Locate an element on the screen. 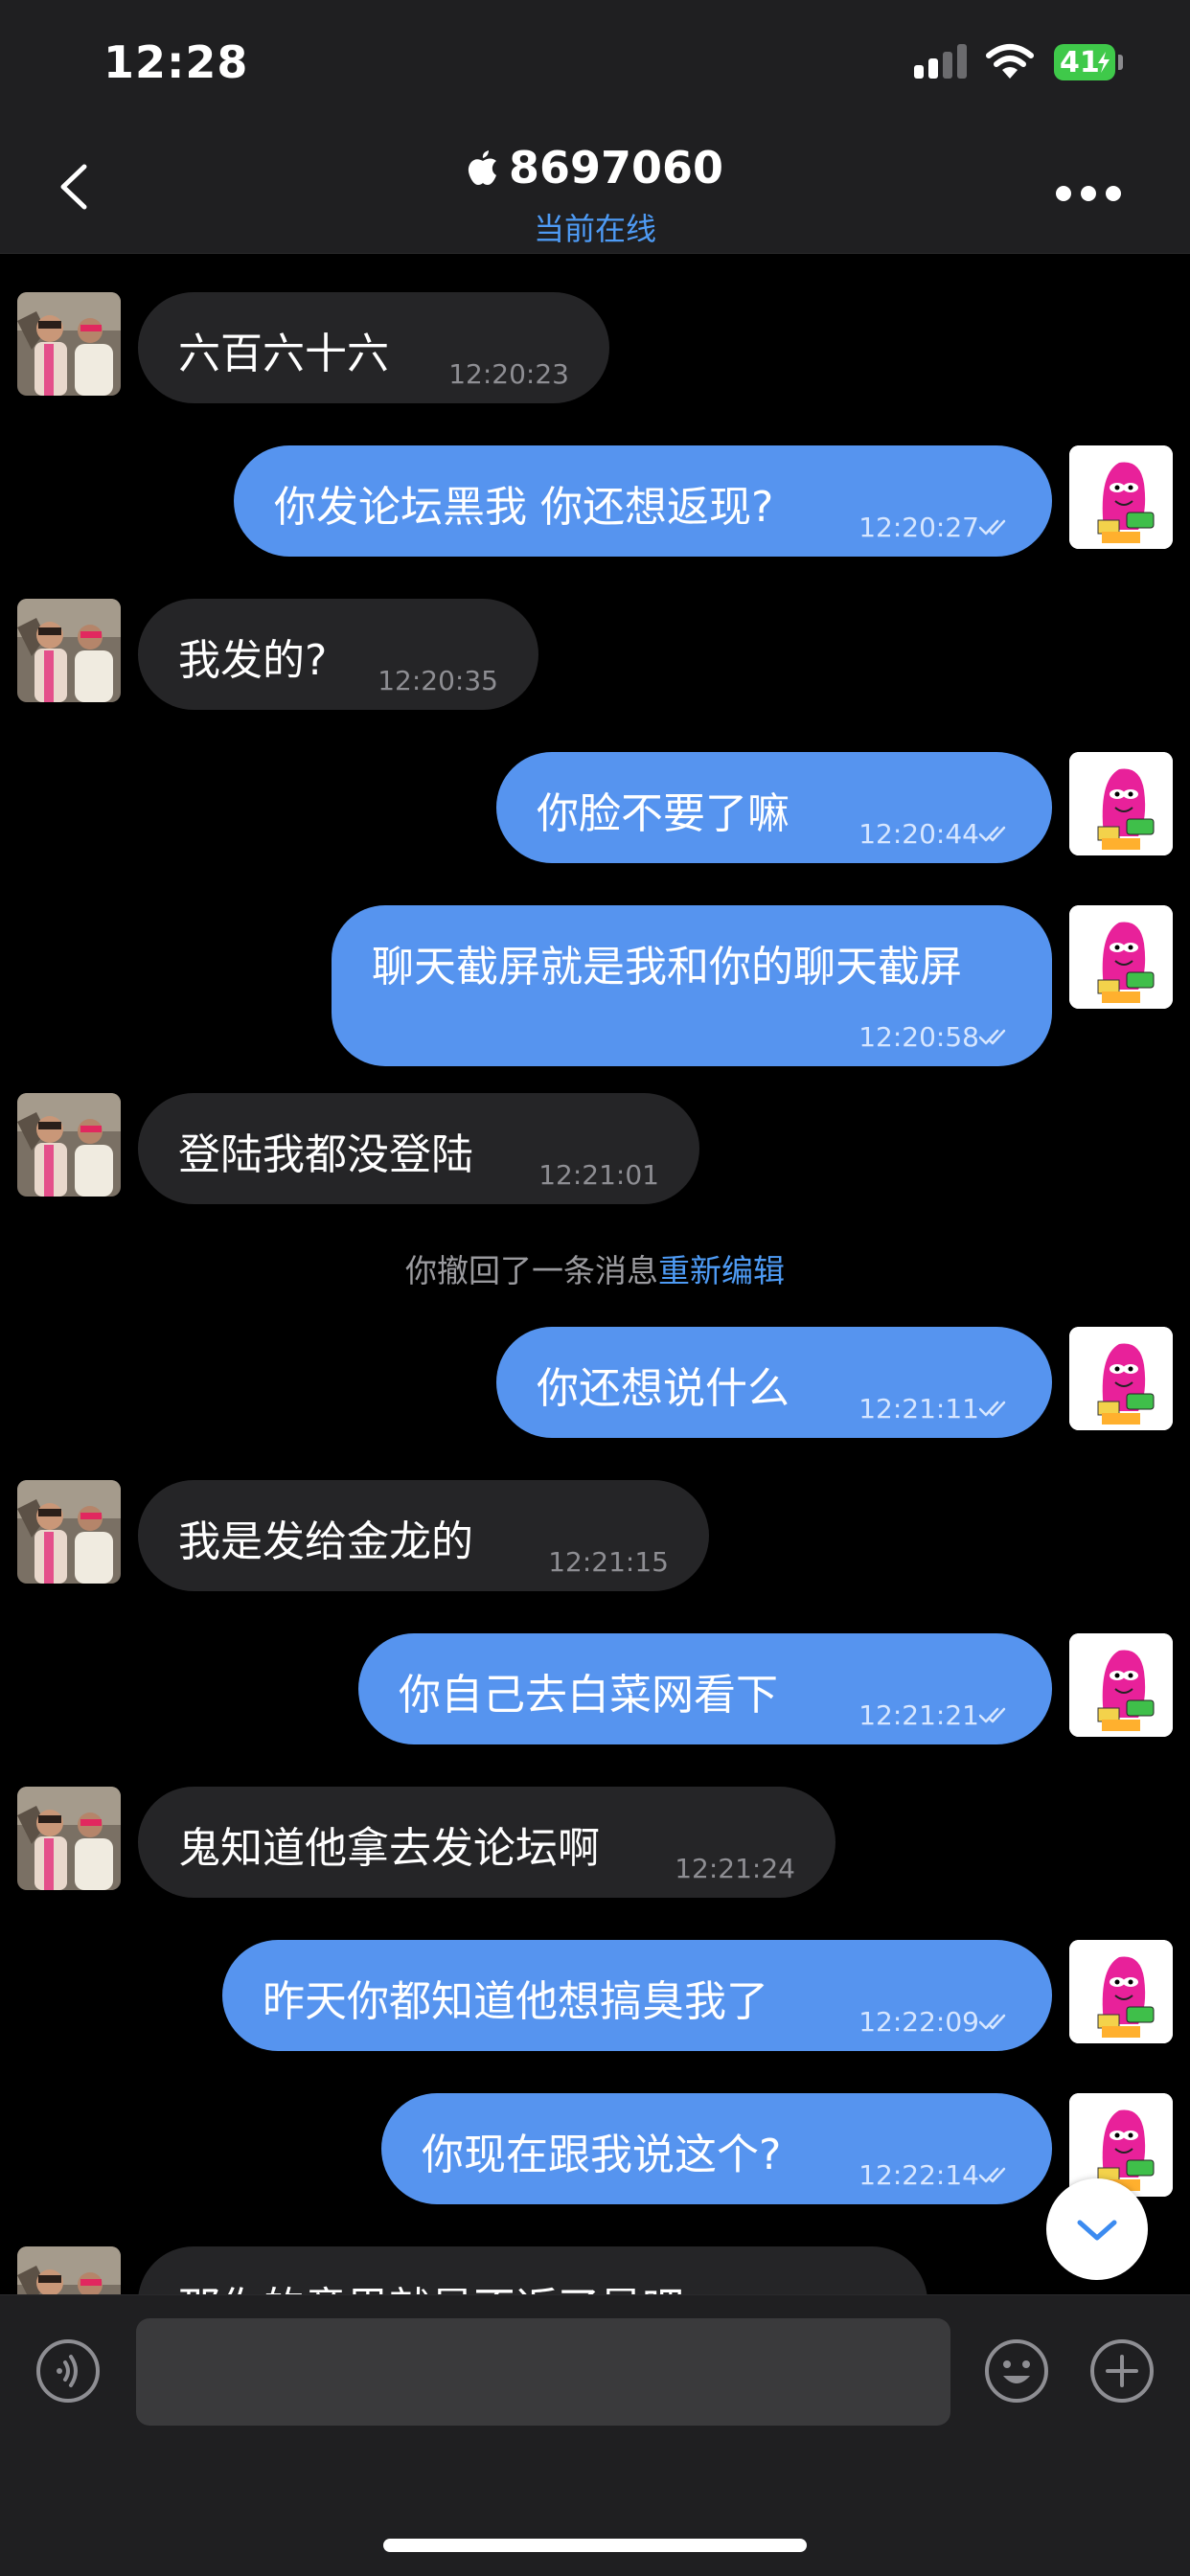  message-text: 登陆我都没登陆 is located at coordinates (326, 1154).